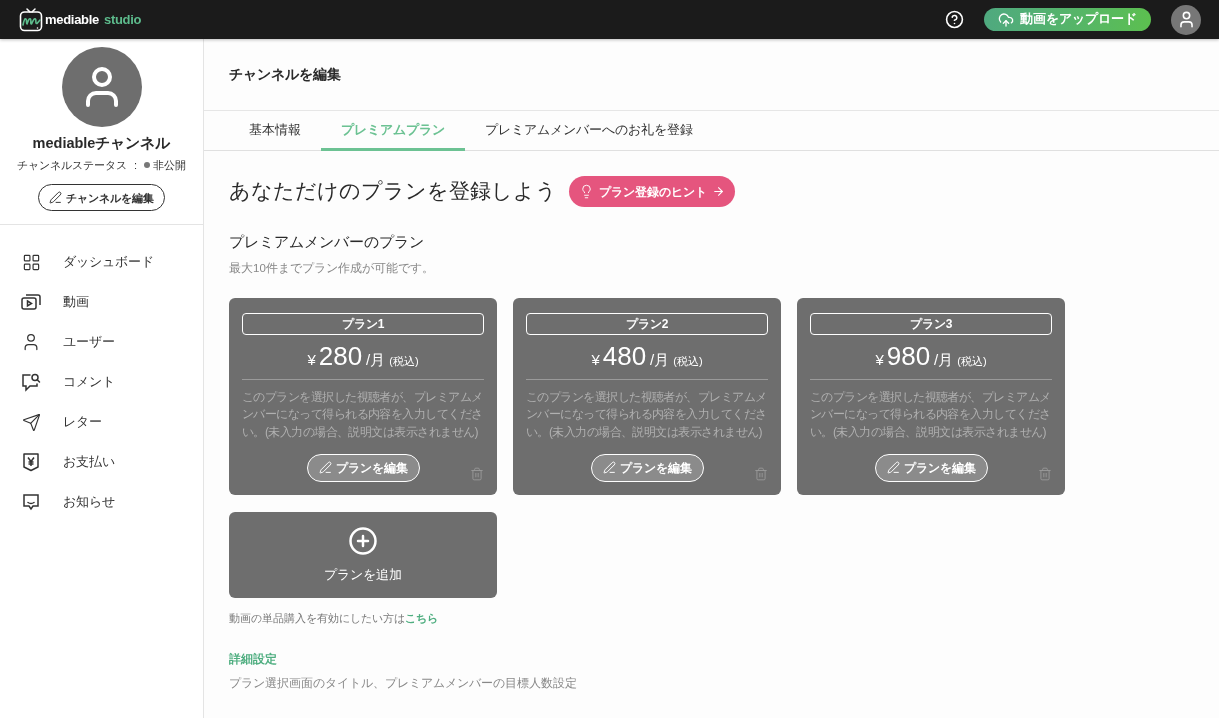 The height and width of the screenshot is (718, 1219). What do you see at coordinates (908, 356) in the screenshot?
I see `plan-price: 980` at bounding box center [908, 356].